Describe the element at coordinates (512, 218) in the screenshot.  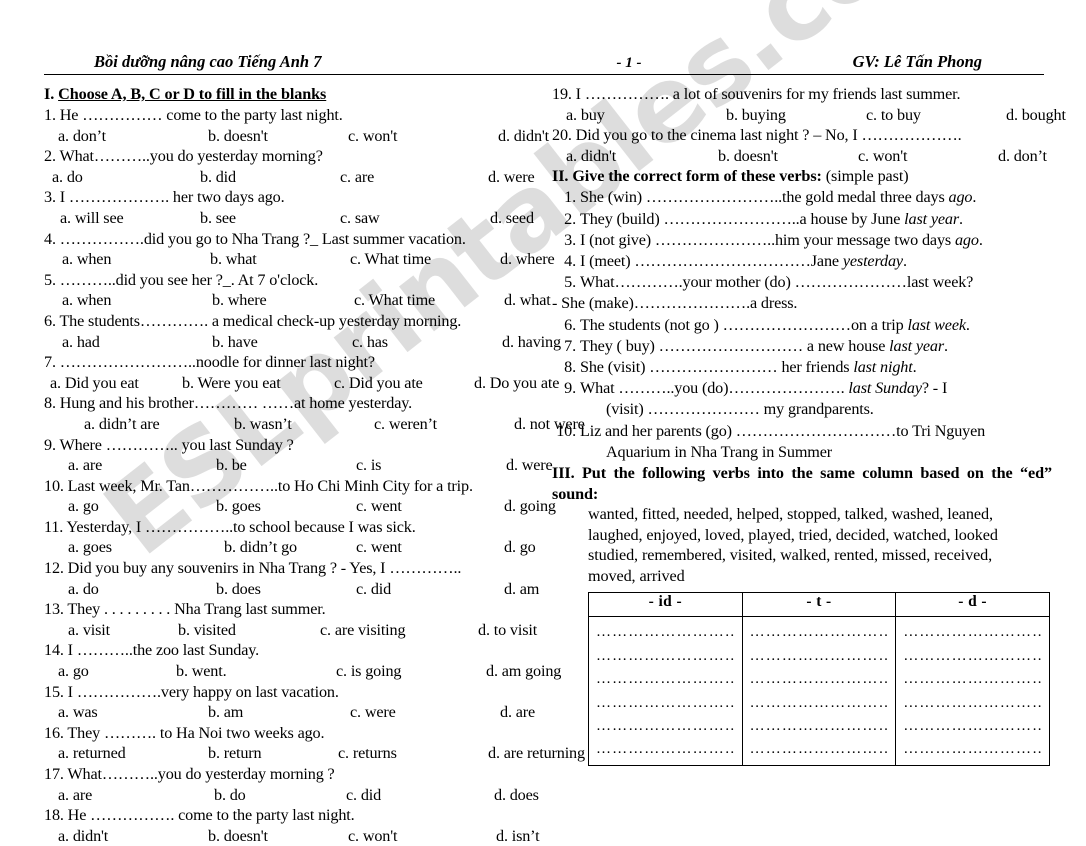
I see `option-d: d. seed` at that location.